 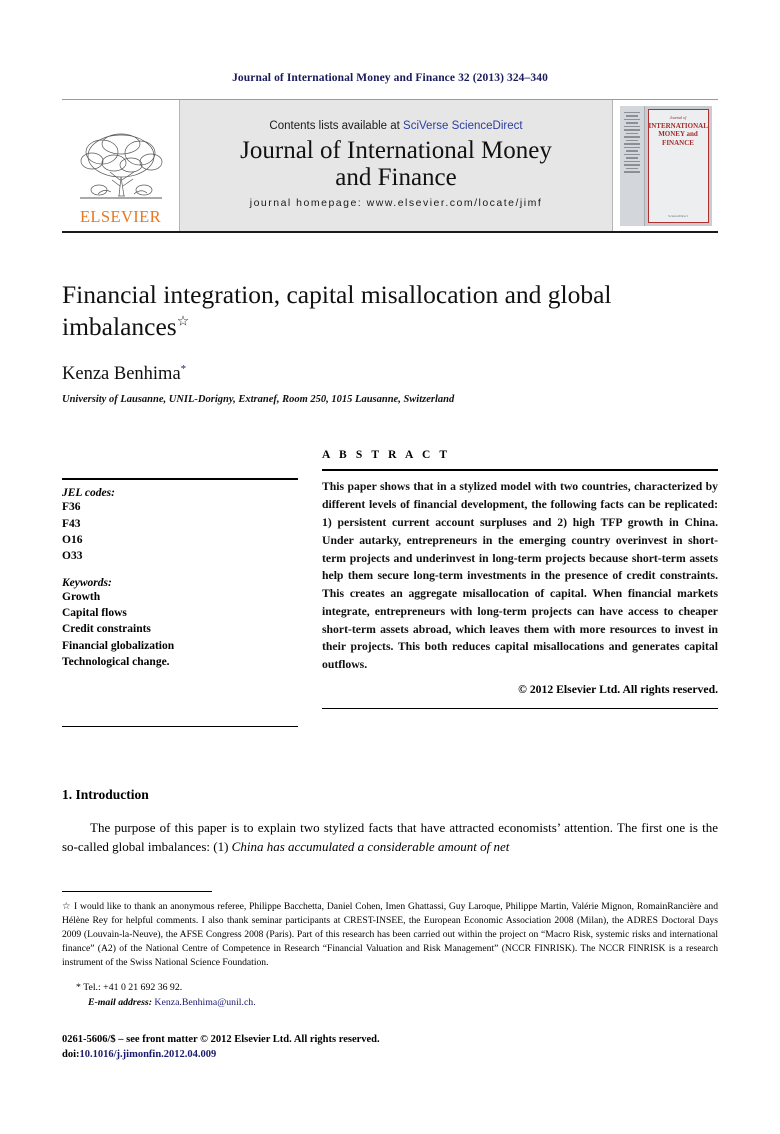 What do you see at coordinates (71, 507) in the screenshot?
I see `jel-code: F36` at bounding box center [71, 507].